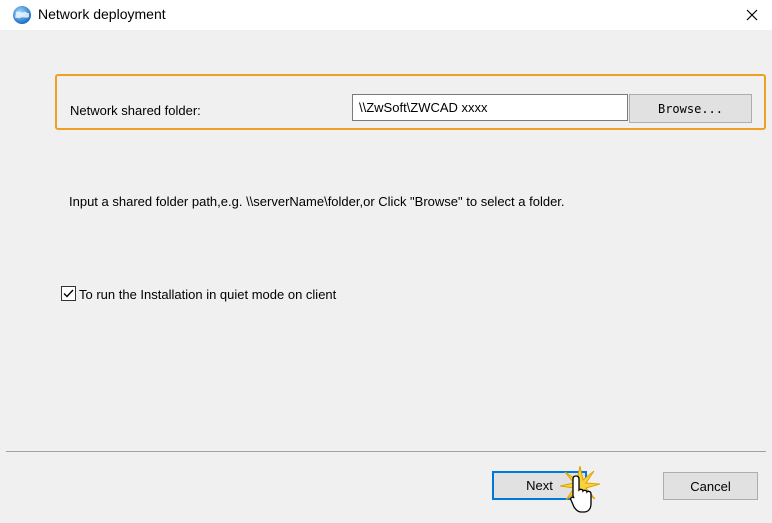 This screenshot has height=523, width=772. Describe the element at coordinates (386, 451) in the screenshot. I see `footer-divider` at that location.